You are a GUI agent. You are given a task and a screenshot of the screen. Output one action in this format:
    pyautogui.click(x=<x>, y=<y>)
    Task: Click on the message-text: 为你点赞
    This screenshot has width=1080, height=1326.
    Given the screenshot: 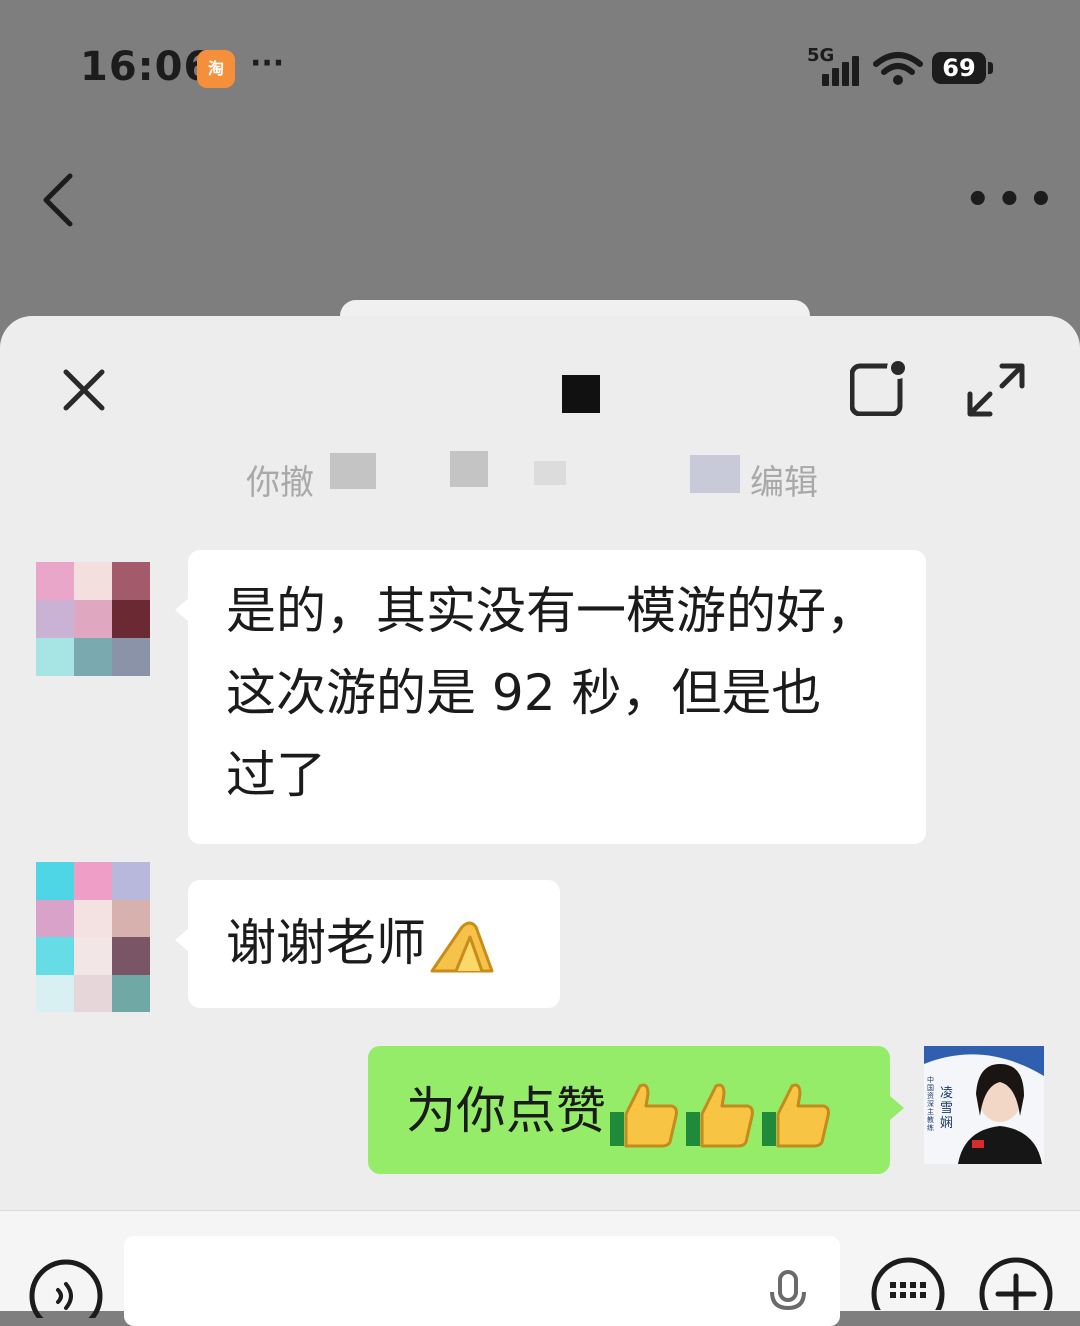 What is the action you would take?
    pyautogui.click(x=506, y=1111)
    